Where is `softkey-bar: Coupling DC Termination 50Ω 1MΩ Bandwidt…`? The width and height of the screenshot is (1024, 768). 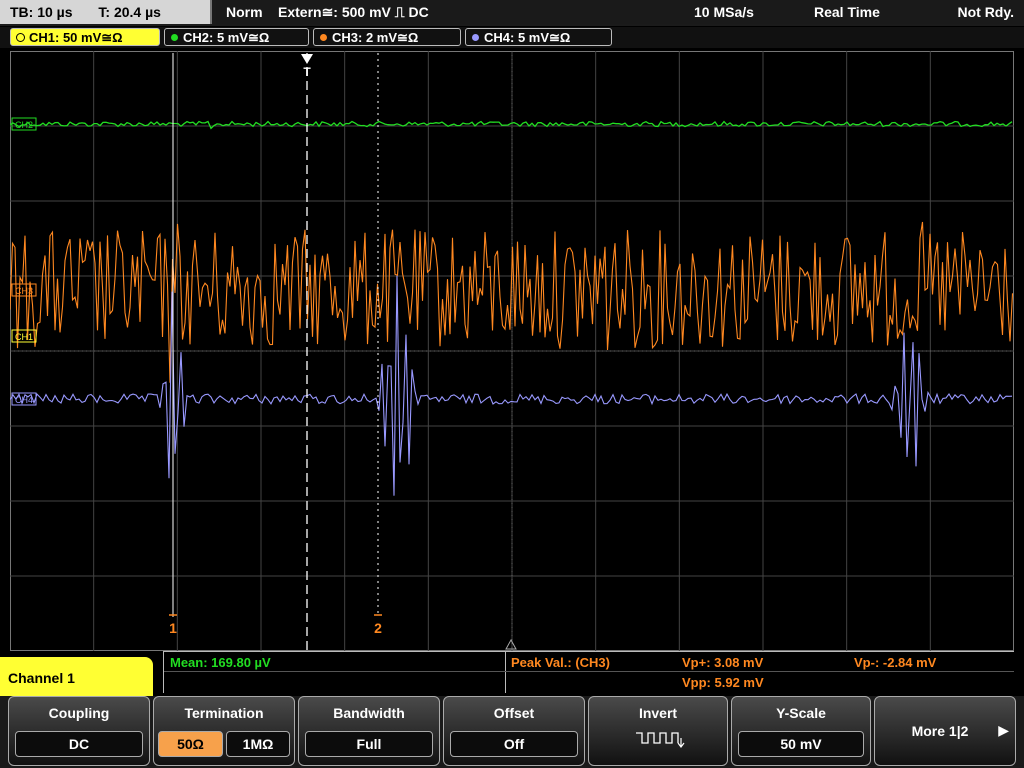
softkey-bar: Coupling DC Termination 50Ω 1MΩ Bandwidt… is located at coordinates (512, 732).